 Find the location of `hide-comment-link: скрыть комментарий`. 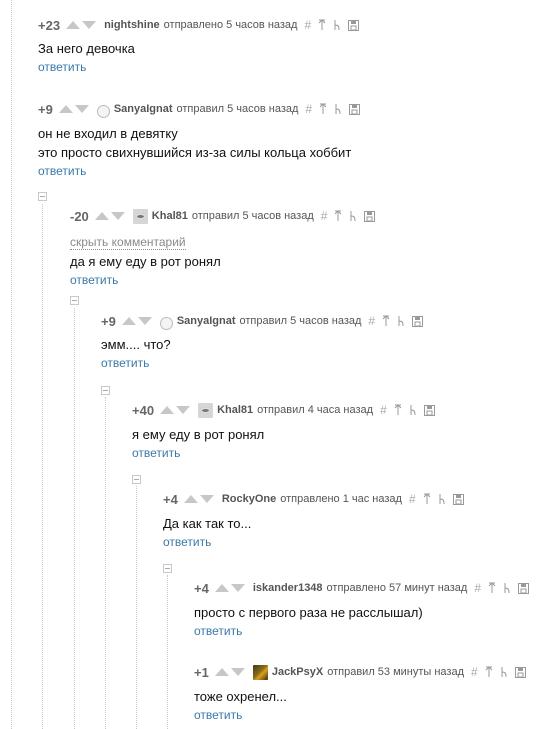

hide-comment-link: скрыть комментарий is located at coordinates (128, 243).